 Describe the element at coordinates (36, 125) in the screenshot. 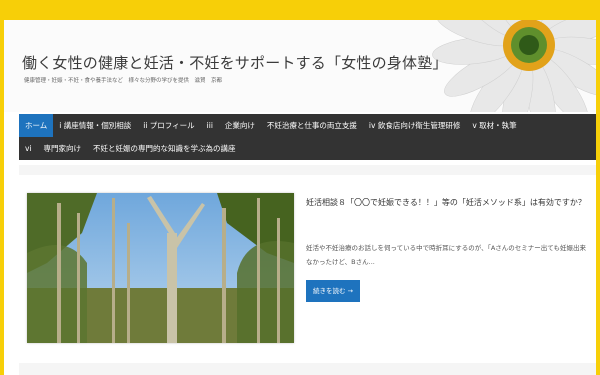

I see `nav-item-home: ホーム` at that location.